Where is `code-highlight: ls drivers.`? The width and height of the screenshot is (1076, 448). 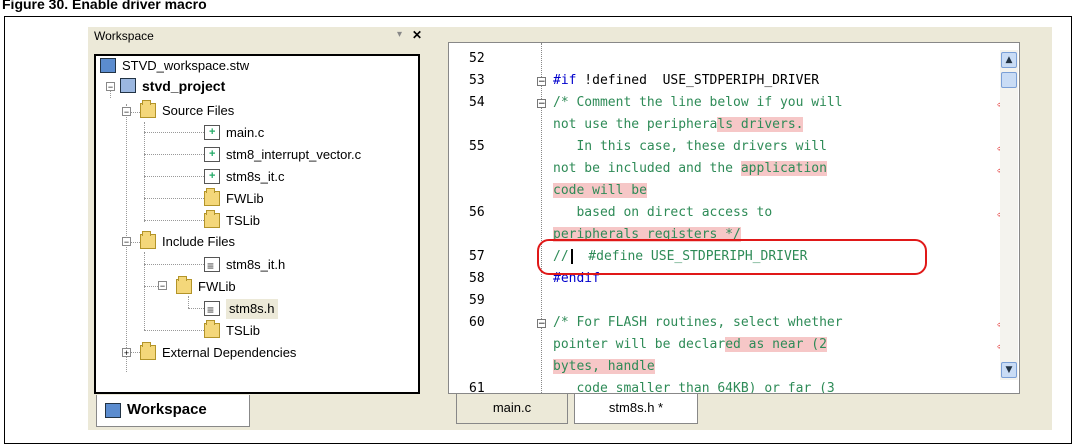 code-highlight: ls drivers. is located at coordinates (760, 124).